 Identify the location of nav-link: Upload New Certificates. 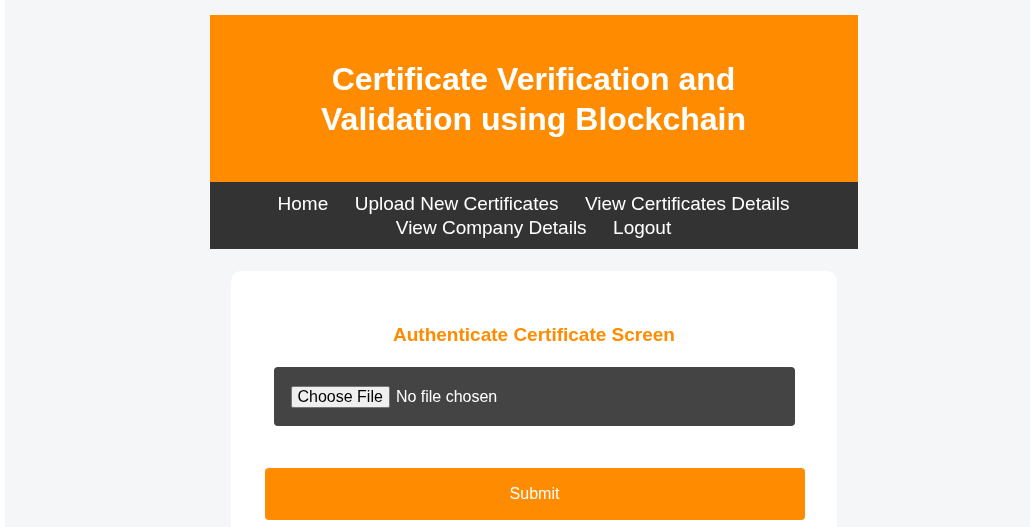
(456, 203).